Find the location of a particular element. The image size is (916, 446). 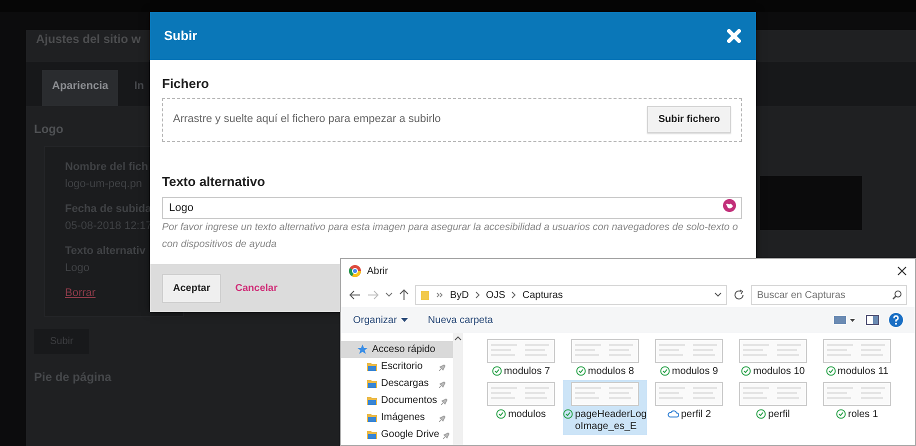

close-icon is located at coordinates (902, 271).